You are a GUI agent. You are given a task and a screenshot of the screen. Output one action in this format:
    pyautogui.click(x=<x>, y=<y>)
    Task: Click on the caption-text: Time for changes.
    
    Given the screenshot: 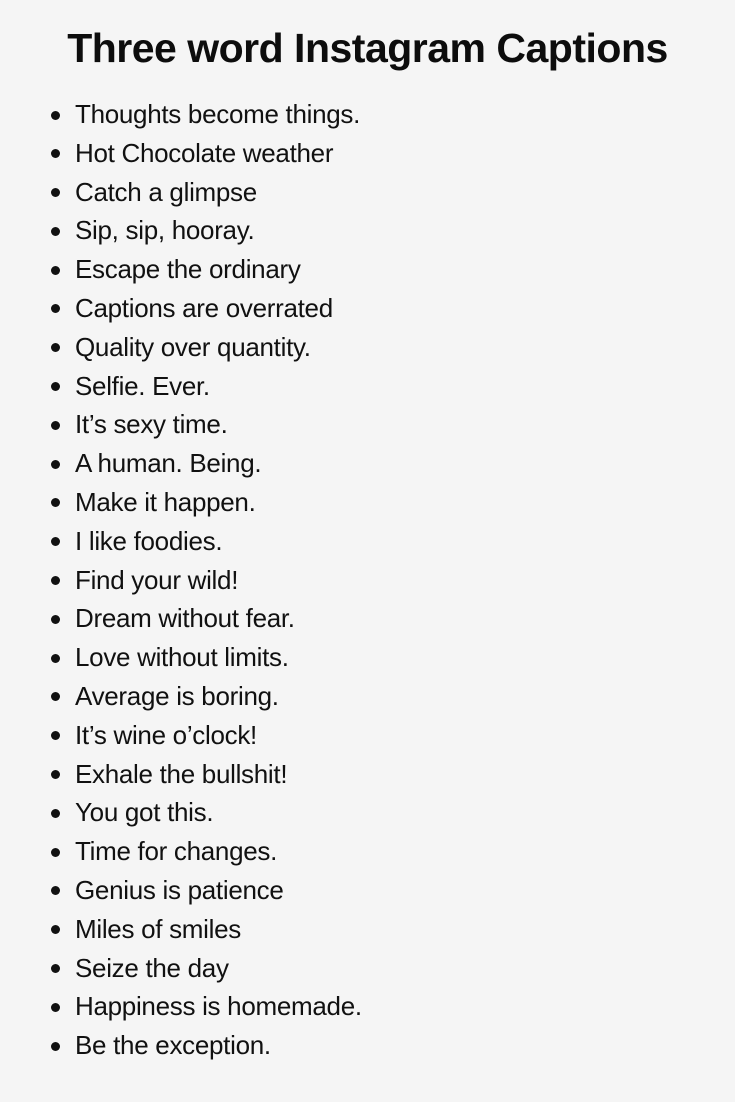 What is the action you would take?
    pyautogui.click(x=176, y=851)
    